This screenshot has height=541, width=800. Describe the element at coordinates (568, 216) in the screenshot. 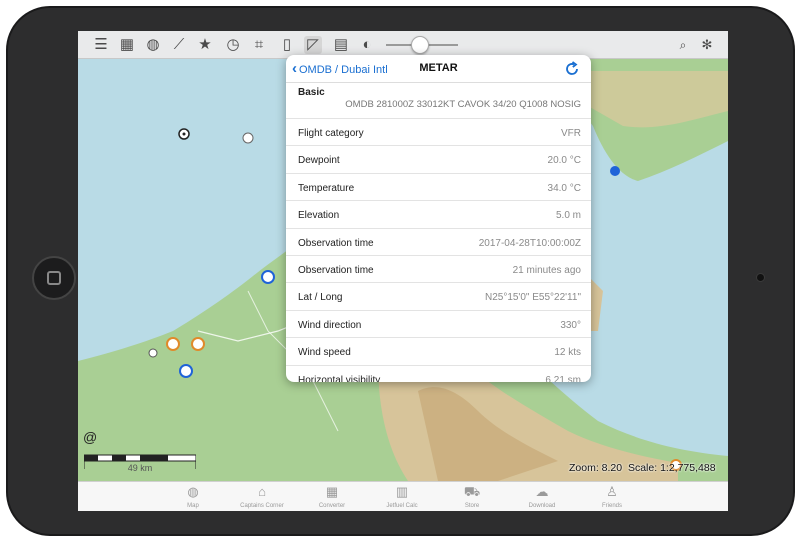

I see `metar-row-value: 5.0 m` at that location.